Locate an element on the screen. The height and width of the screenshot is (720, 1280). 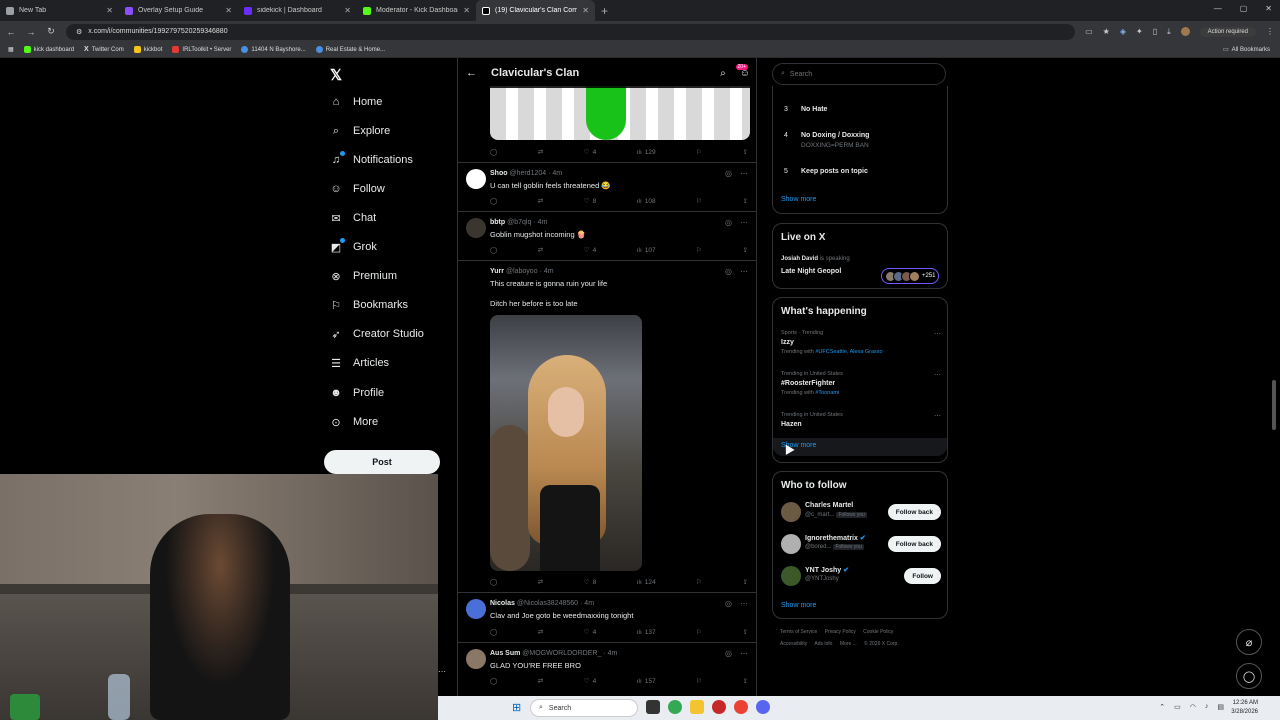
nav-bookmarks: ⚐ Bookmarks is located at coordinates (369, 305).